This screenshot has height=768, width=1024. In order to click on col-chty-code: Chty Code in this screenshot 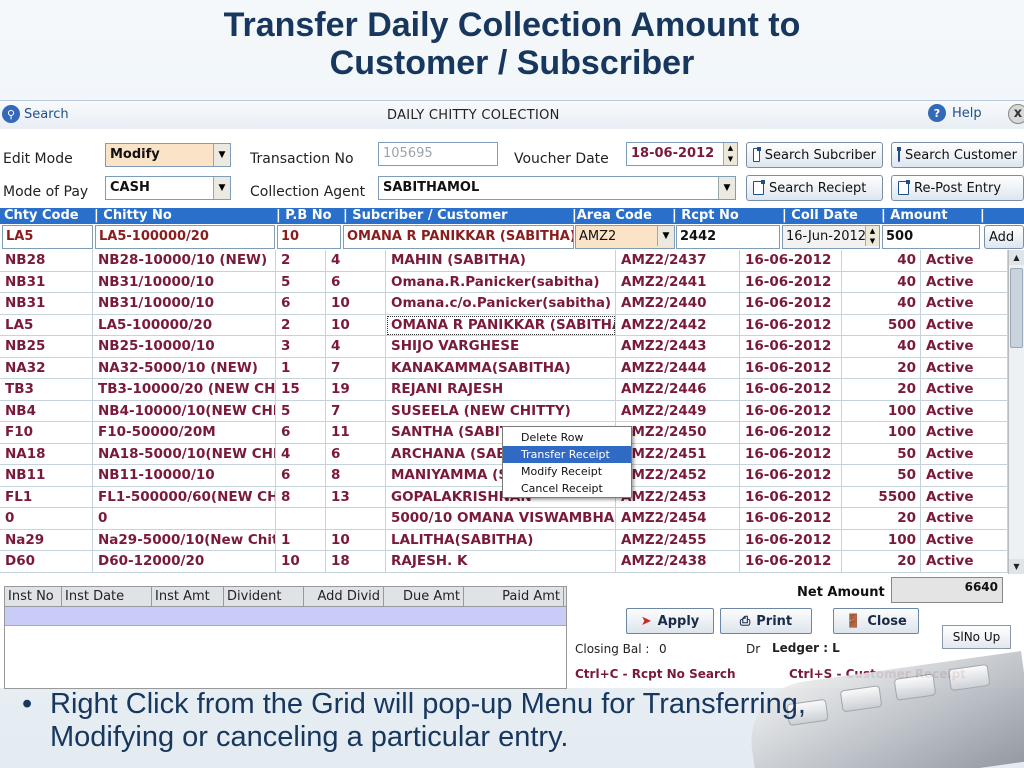, I will do `click(41, 216)`.